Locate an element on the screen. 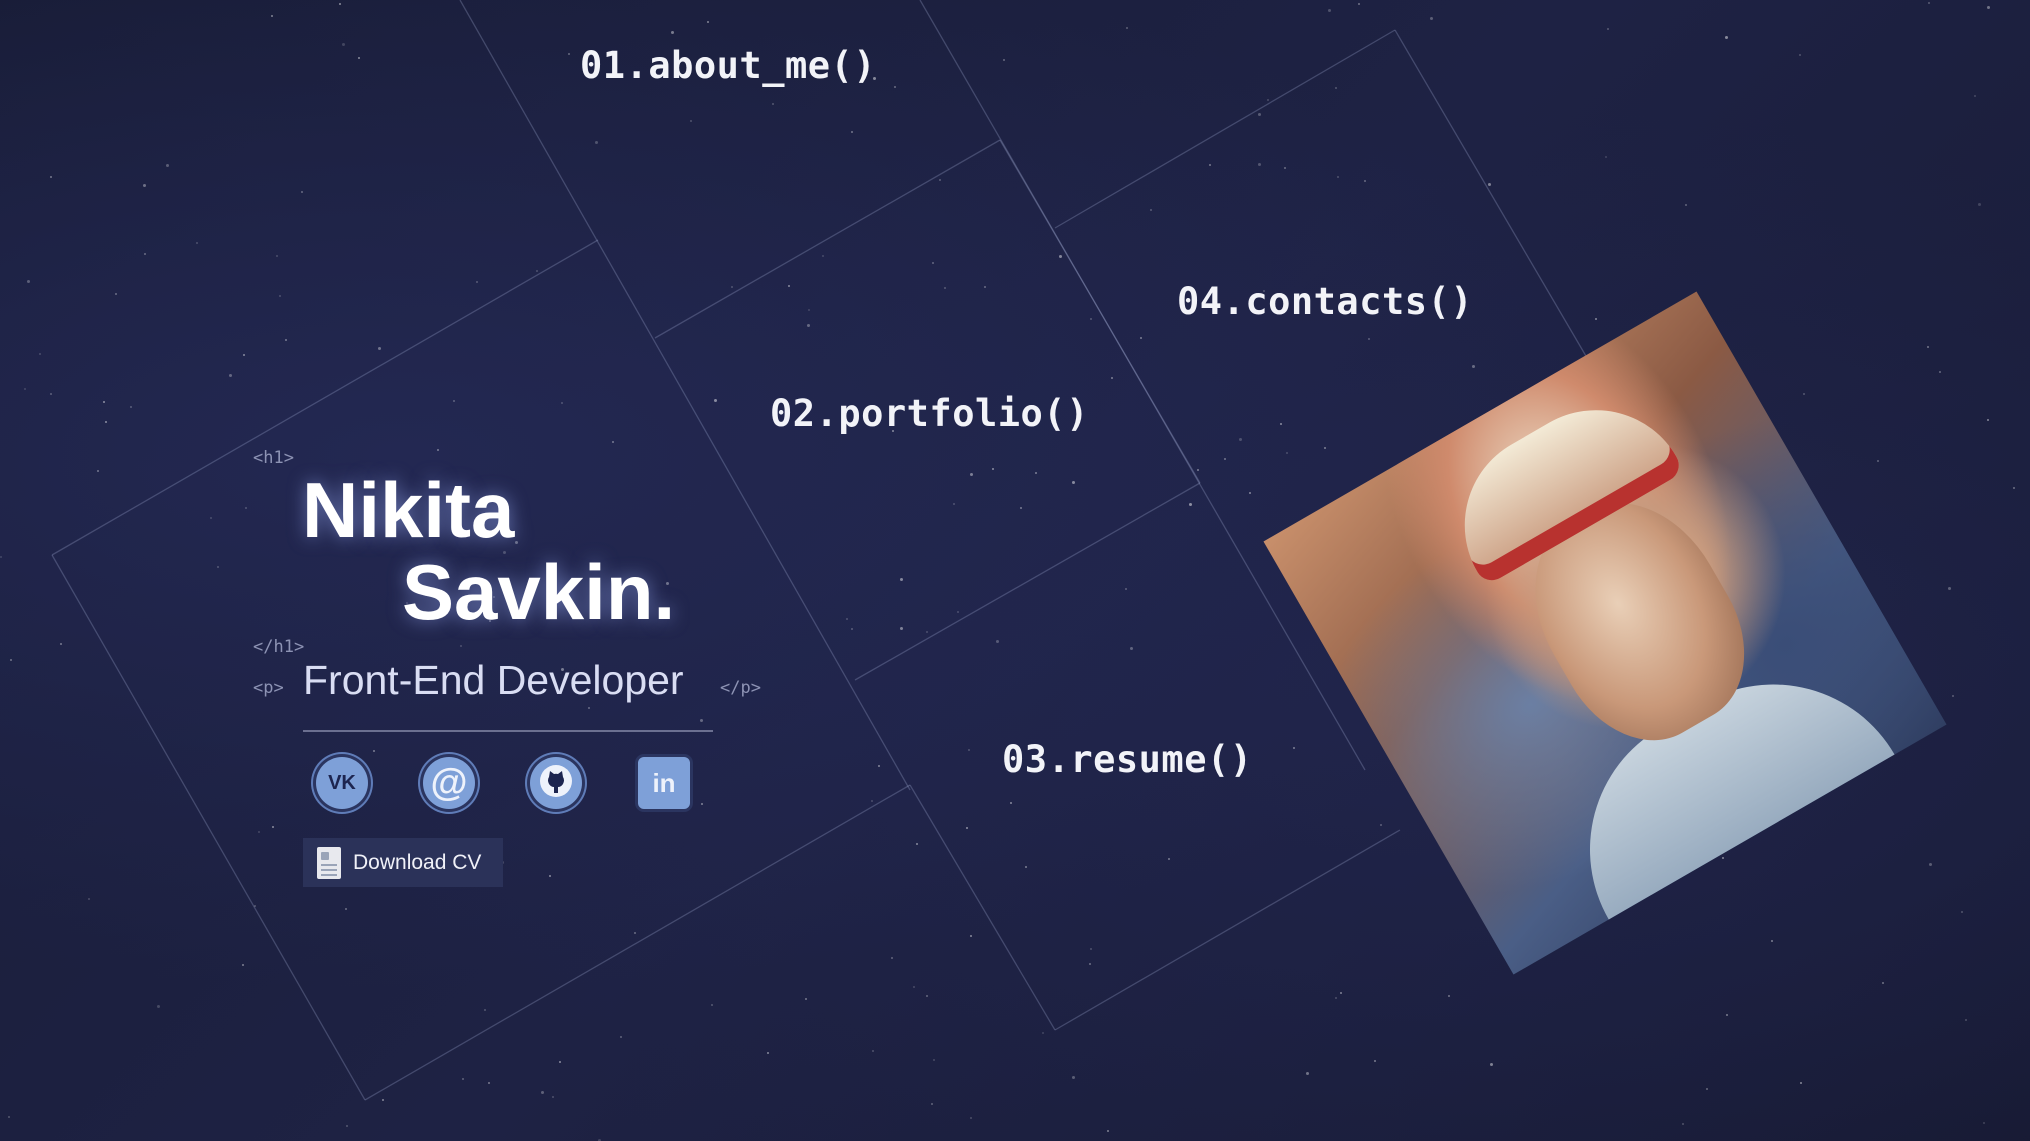 The height and width of the screenshot is (1141, 2030). github-link is located at coordinates (556, 783).